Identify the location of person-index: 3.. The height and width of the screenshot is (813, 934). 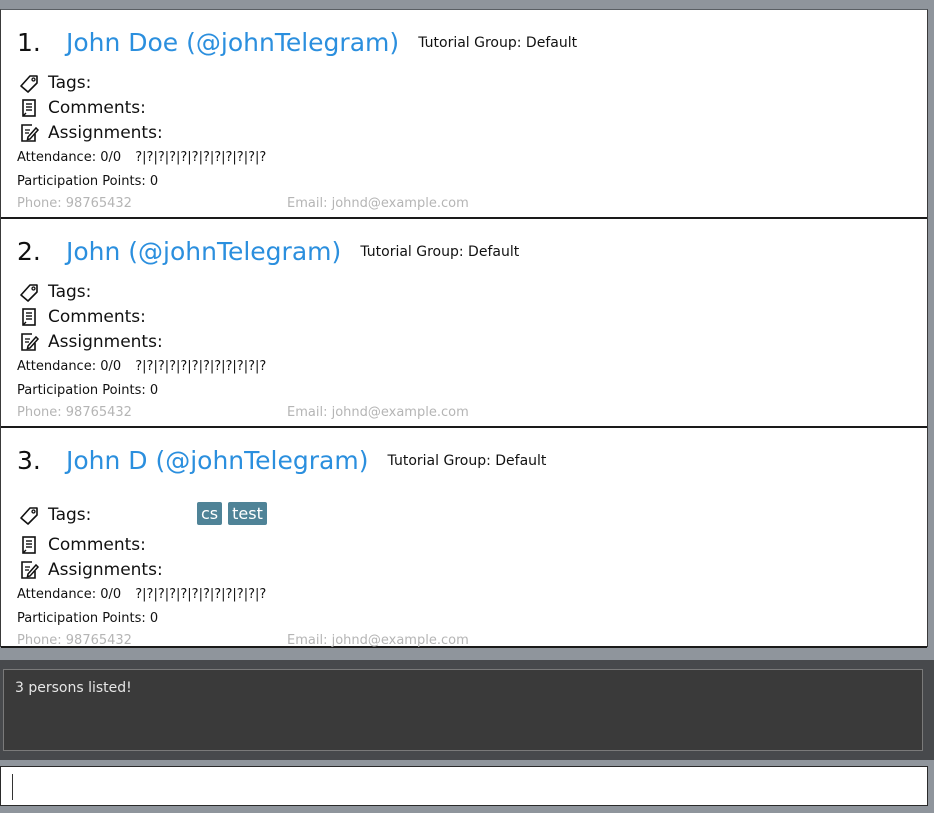
(29, 460).